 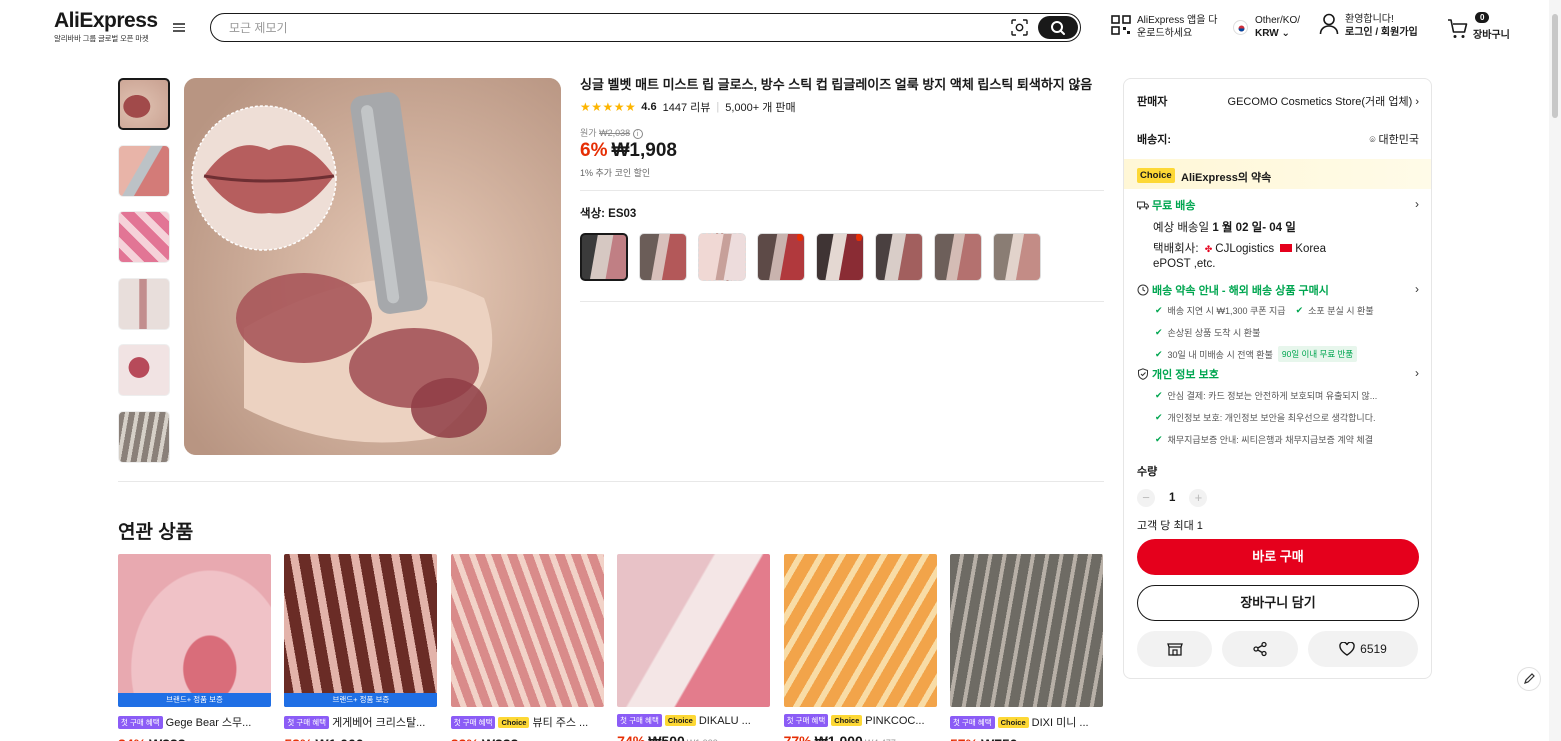 I want to click on check-icon: ✔, so click(x=1299, y=310).